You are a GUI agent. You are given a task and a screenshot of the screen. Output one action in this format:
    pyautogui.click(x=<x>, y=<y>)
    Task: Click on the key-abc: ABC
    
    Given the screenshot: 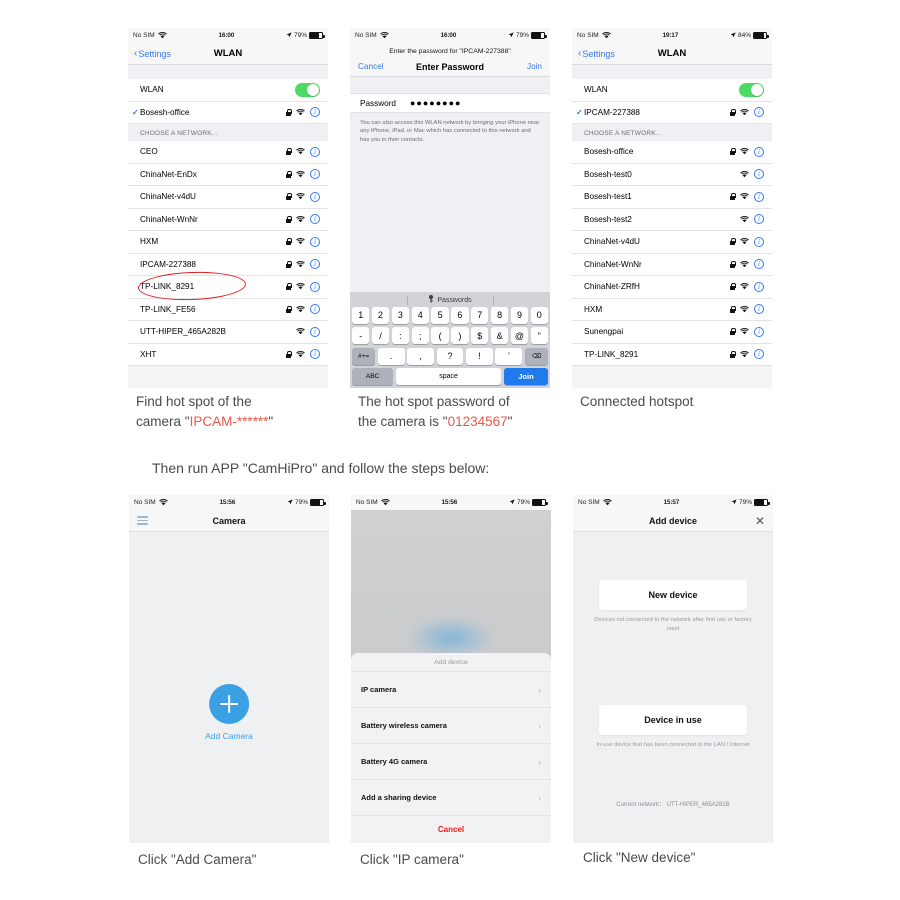 What is the action you would take?
    pyautogui.click(x=373, y=376)
    